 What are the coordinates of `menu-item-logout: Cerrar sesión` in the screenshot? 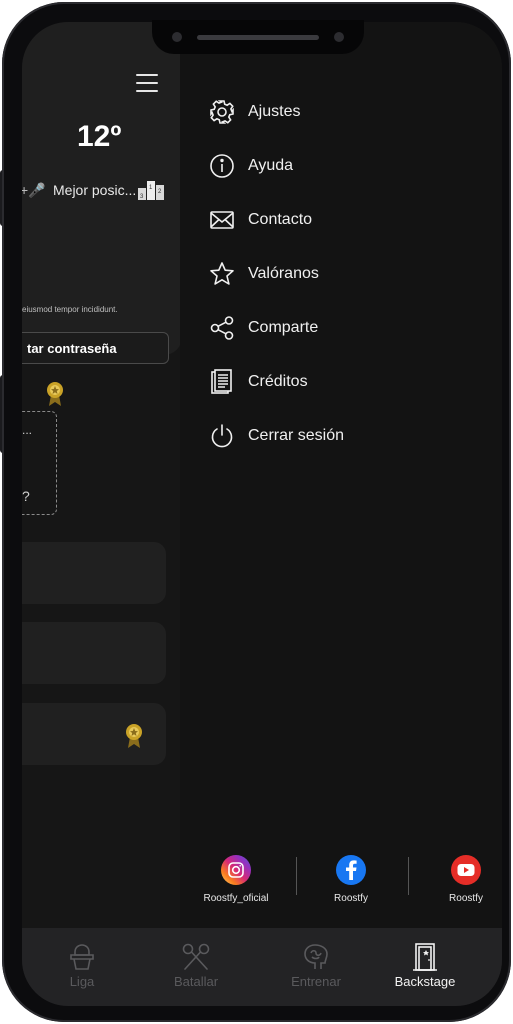 It's located at (276, 436).